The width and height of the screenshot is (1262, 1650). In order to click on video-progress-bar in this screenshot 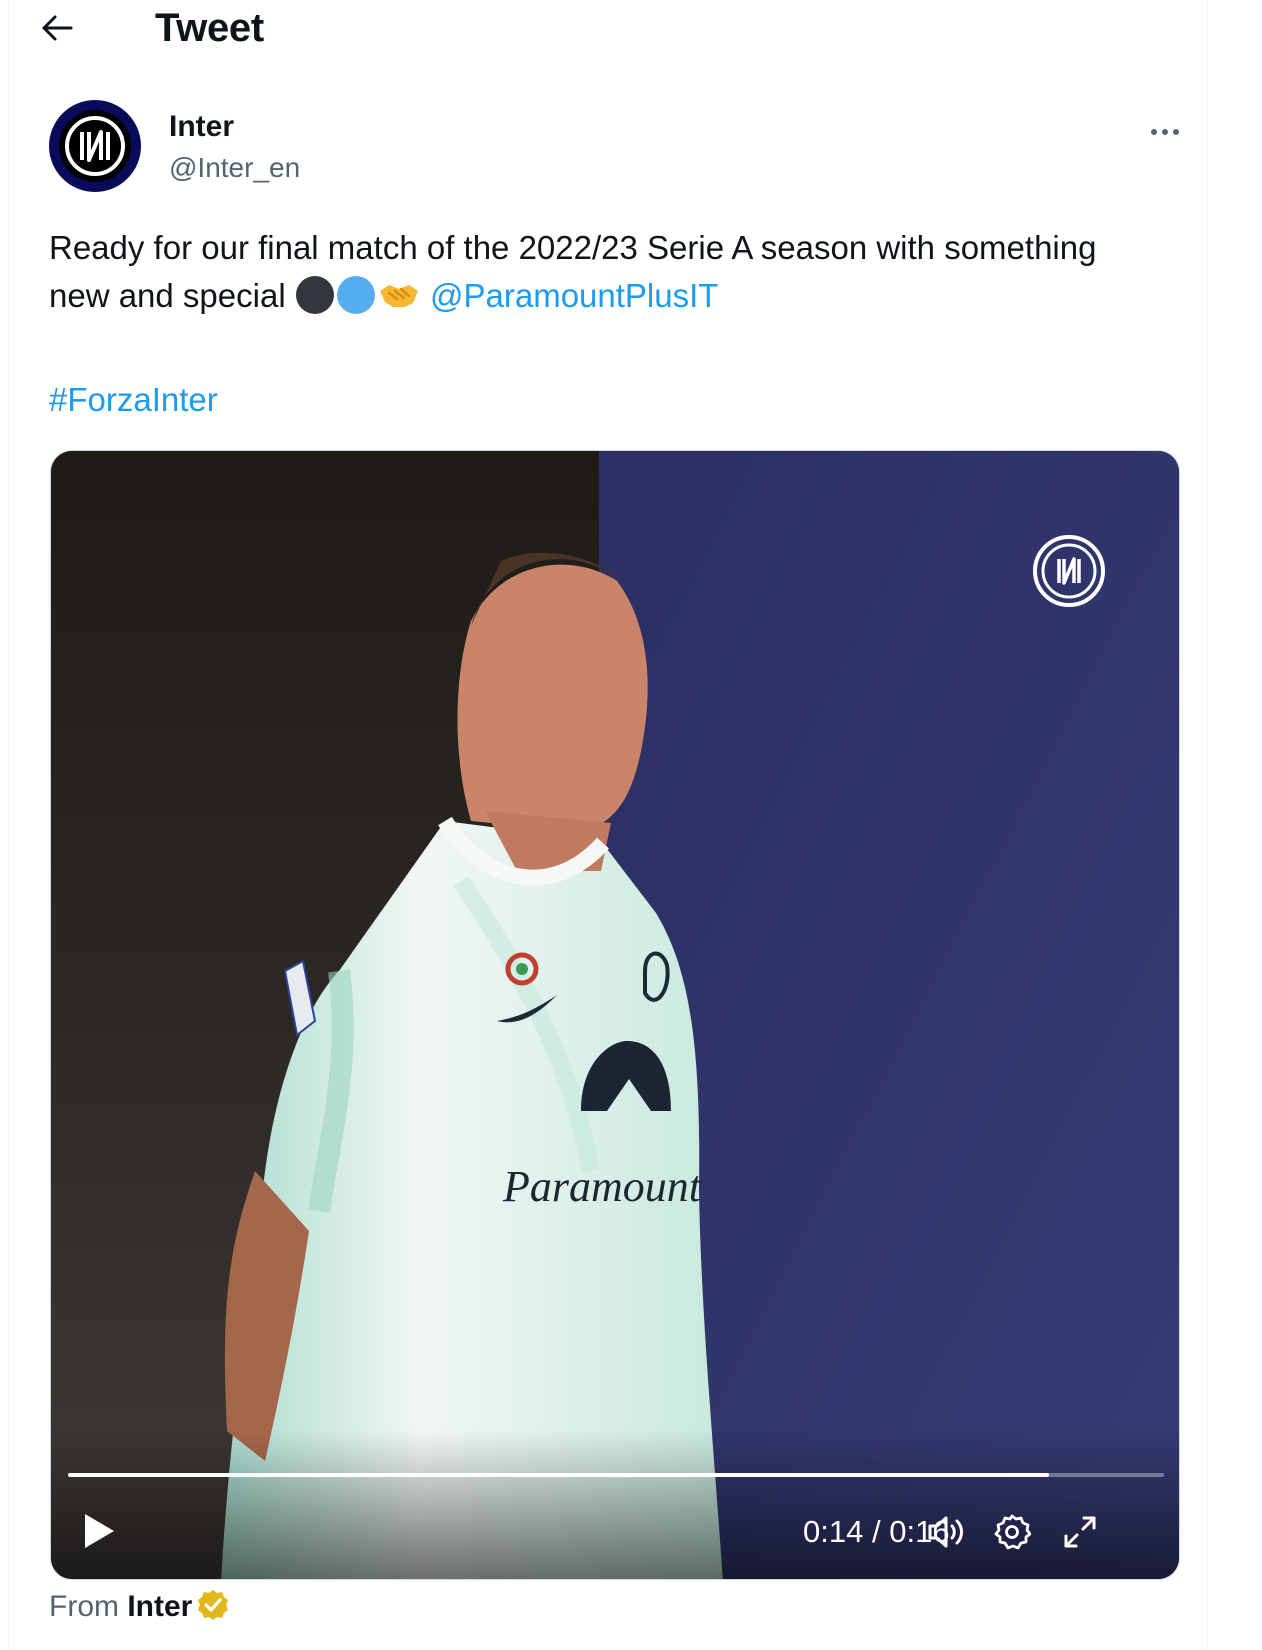, I will do `click(616, 1475)`.